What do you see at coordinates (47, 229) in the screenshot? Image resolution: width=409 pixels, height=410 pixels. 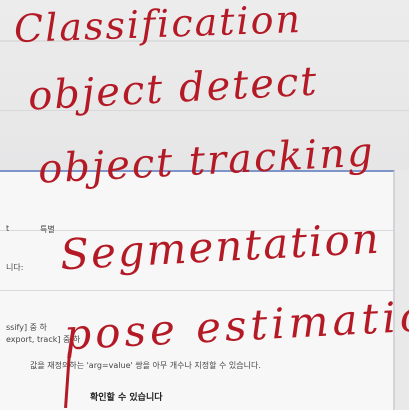 I see `doc-tab-special: 특별` at bounding box center [47, 229].